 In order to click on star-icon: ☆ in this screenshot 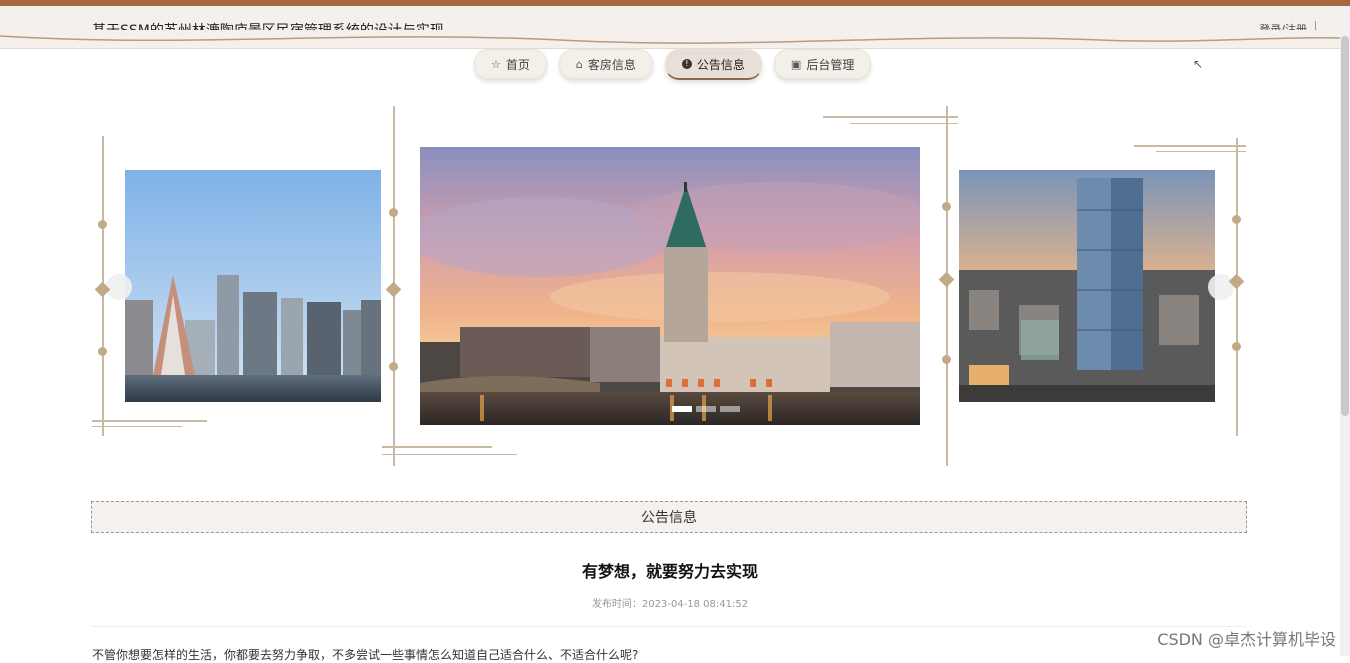, I will do `click(496, 64)`.